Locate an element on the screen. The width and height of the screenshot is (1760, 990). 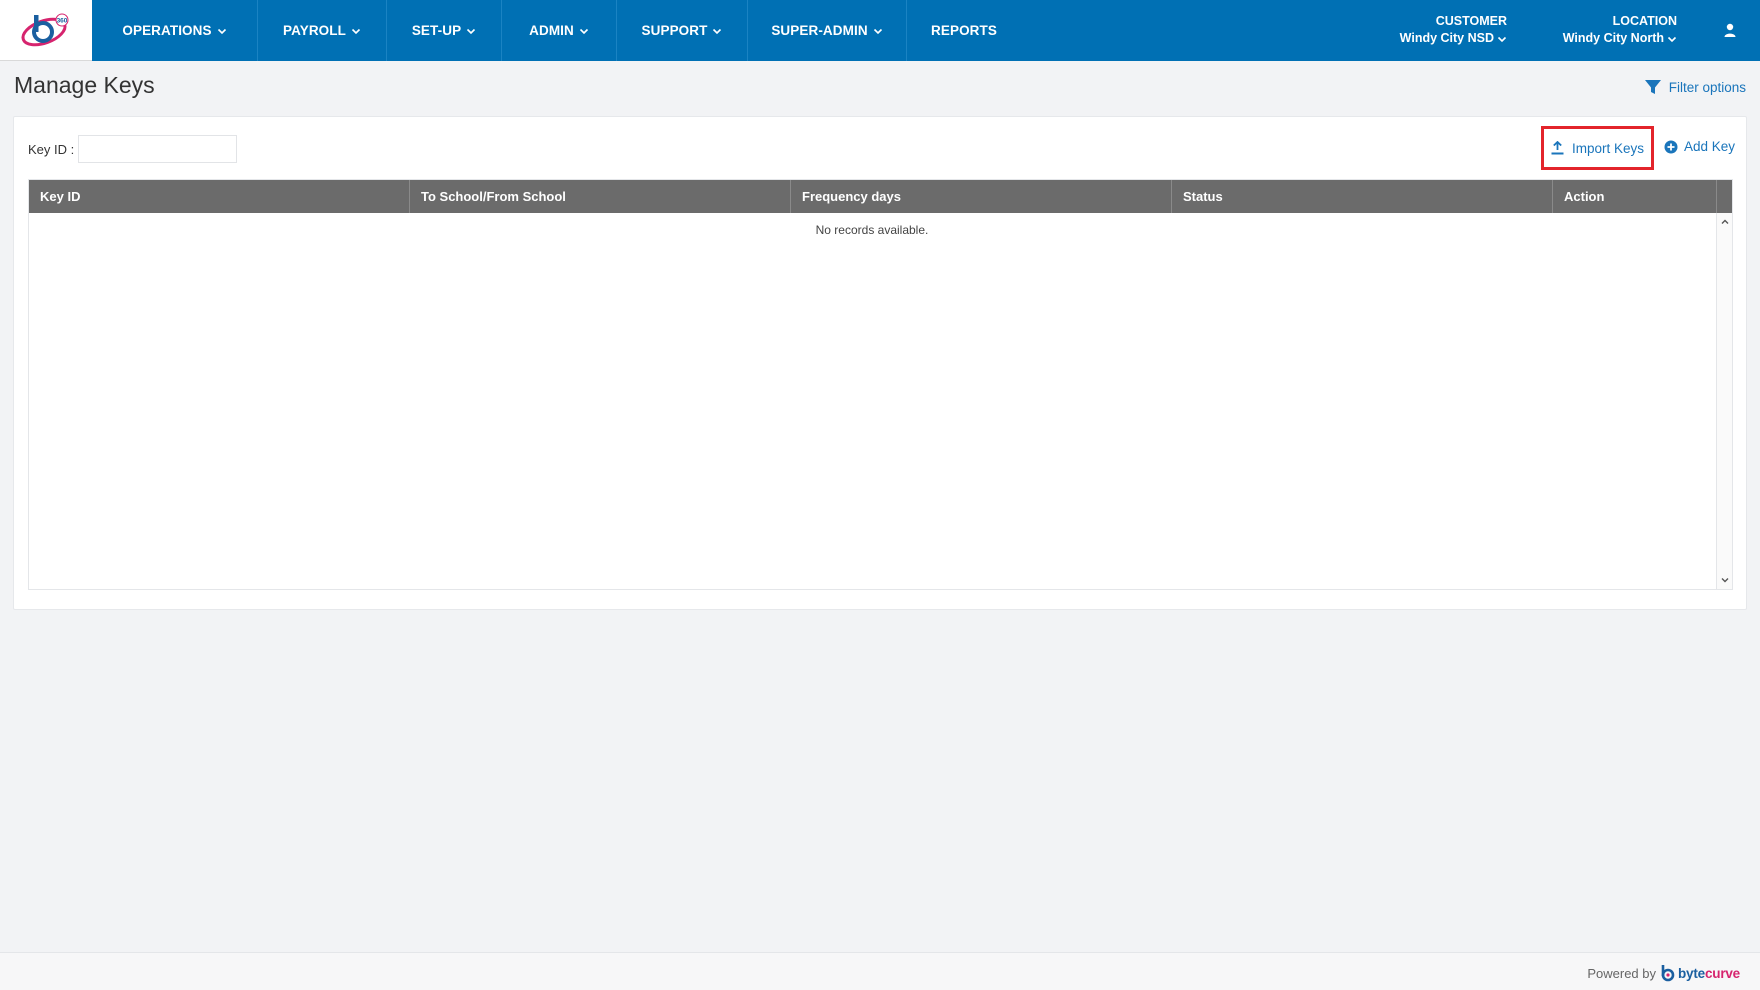
brand-part-byte: byte is located at coordinates (1691, 973).